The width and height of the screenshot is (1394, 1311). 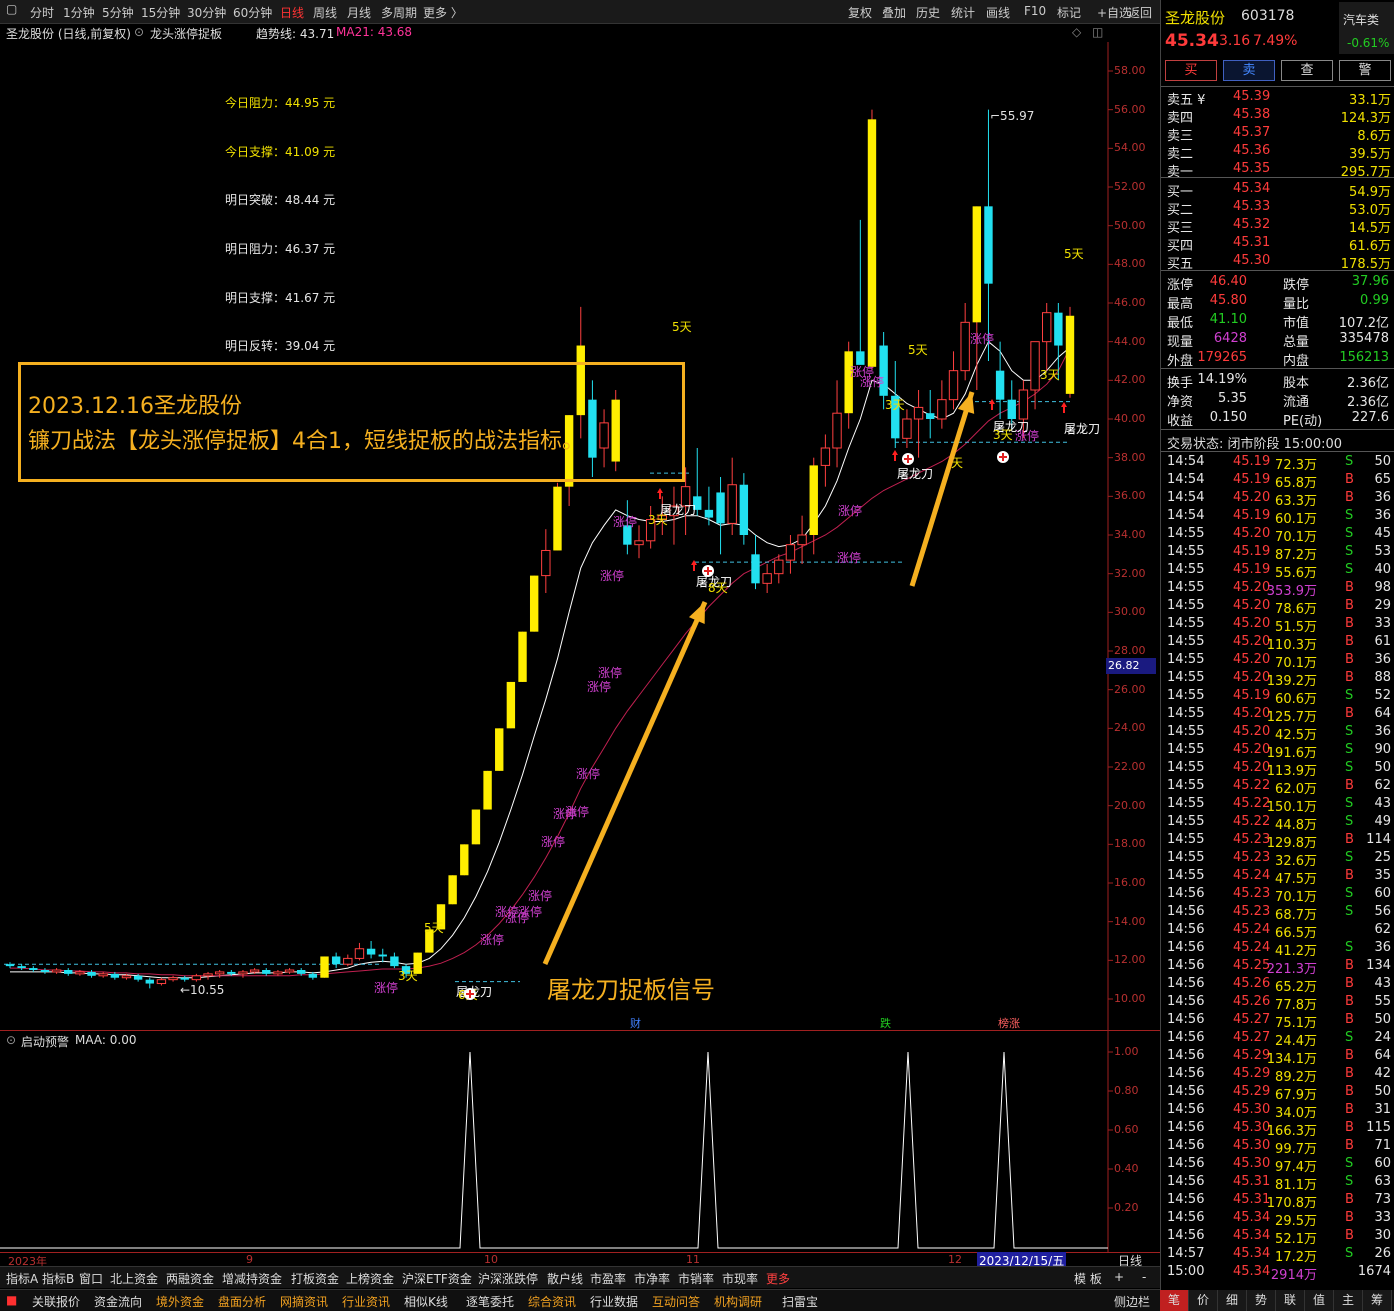 What do you see at coordinates (1307, 70) in the screenshot?
I see `query-button: 查` at bounding box center [1307, 70].